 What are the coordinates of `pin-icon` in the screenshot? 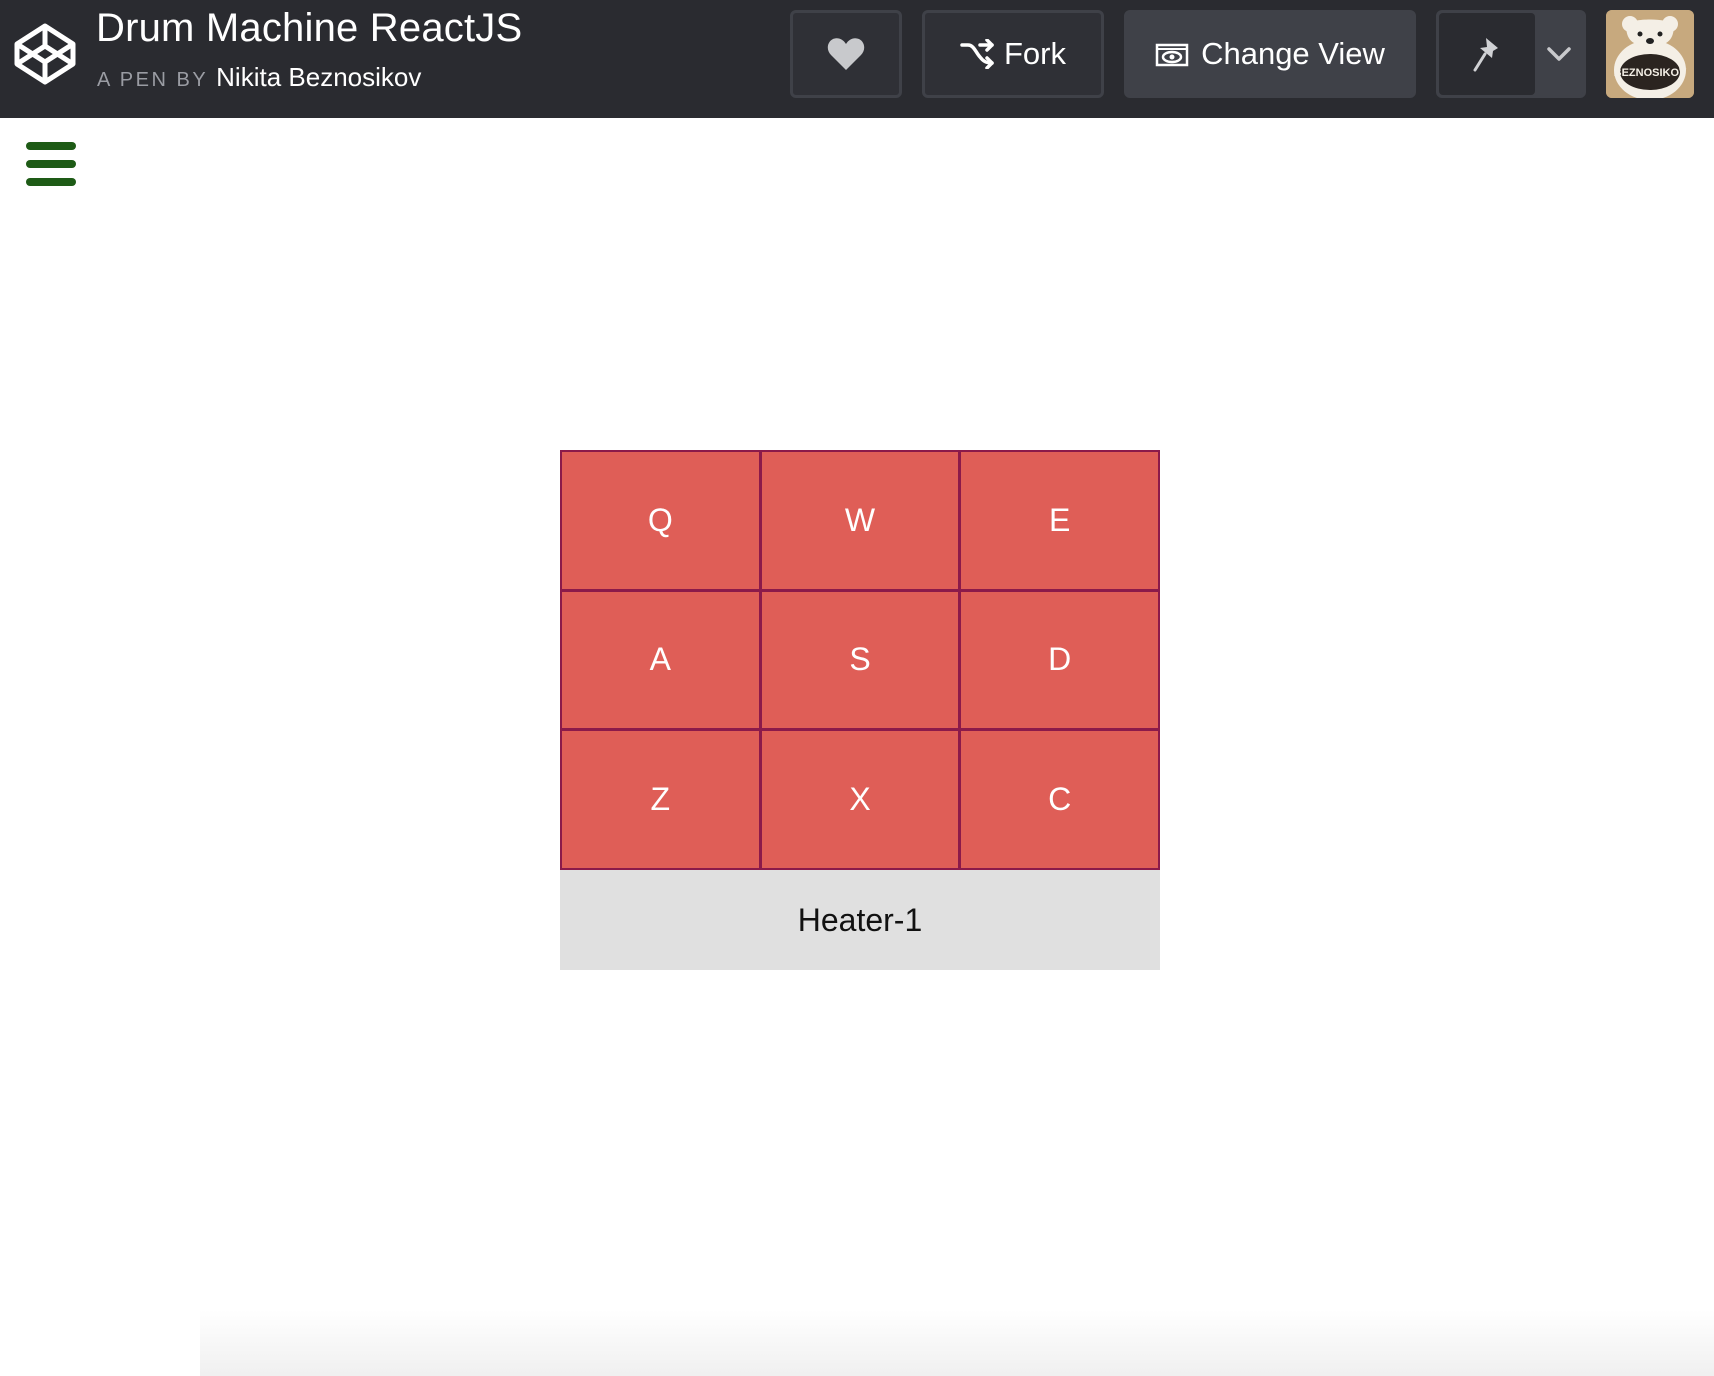 It's located at (1485, 55).